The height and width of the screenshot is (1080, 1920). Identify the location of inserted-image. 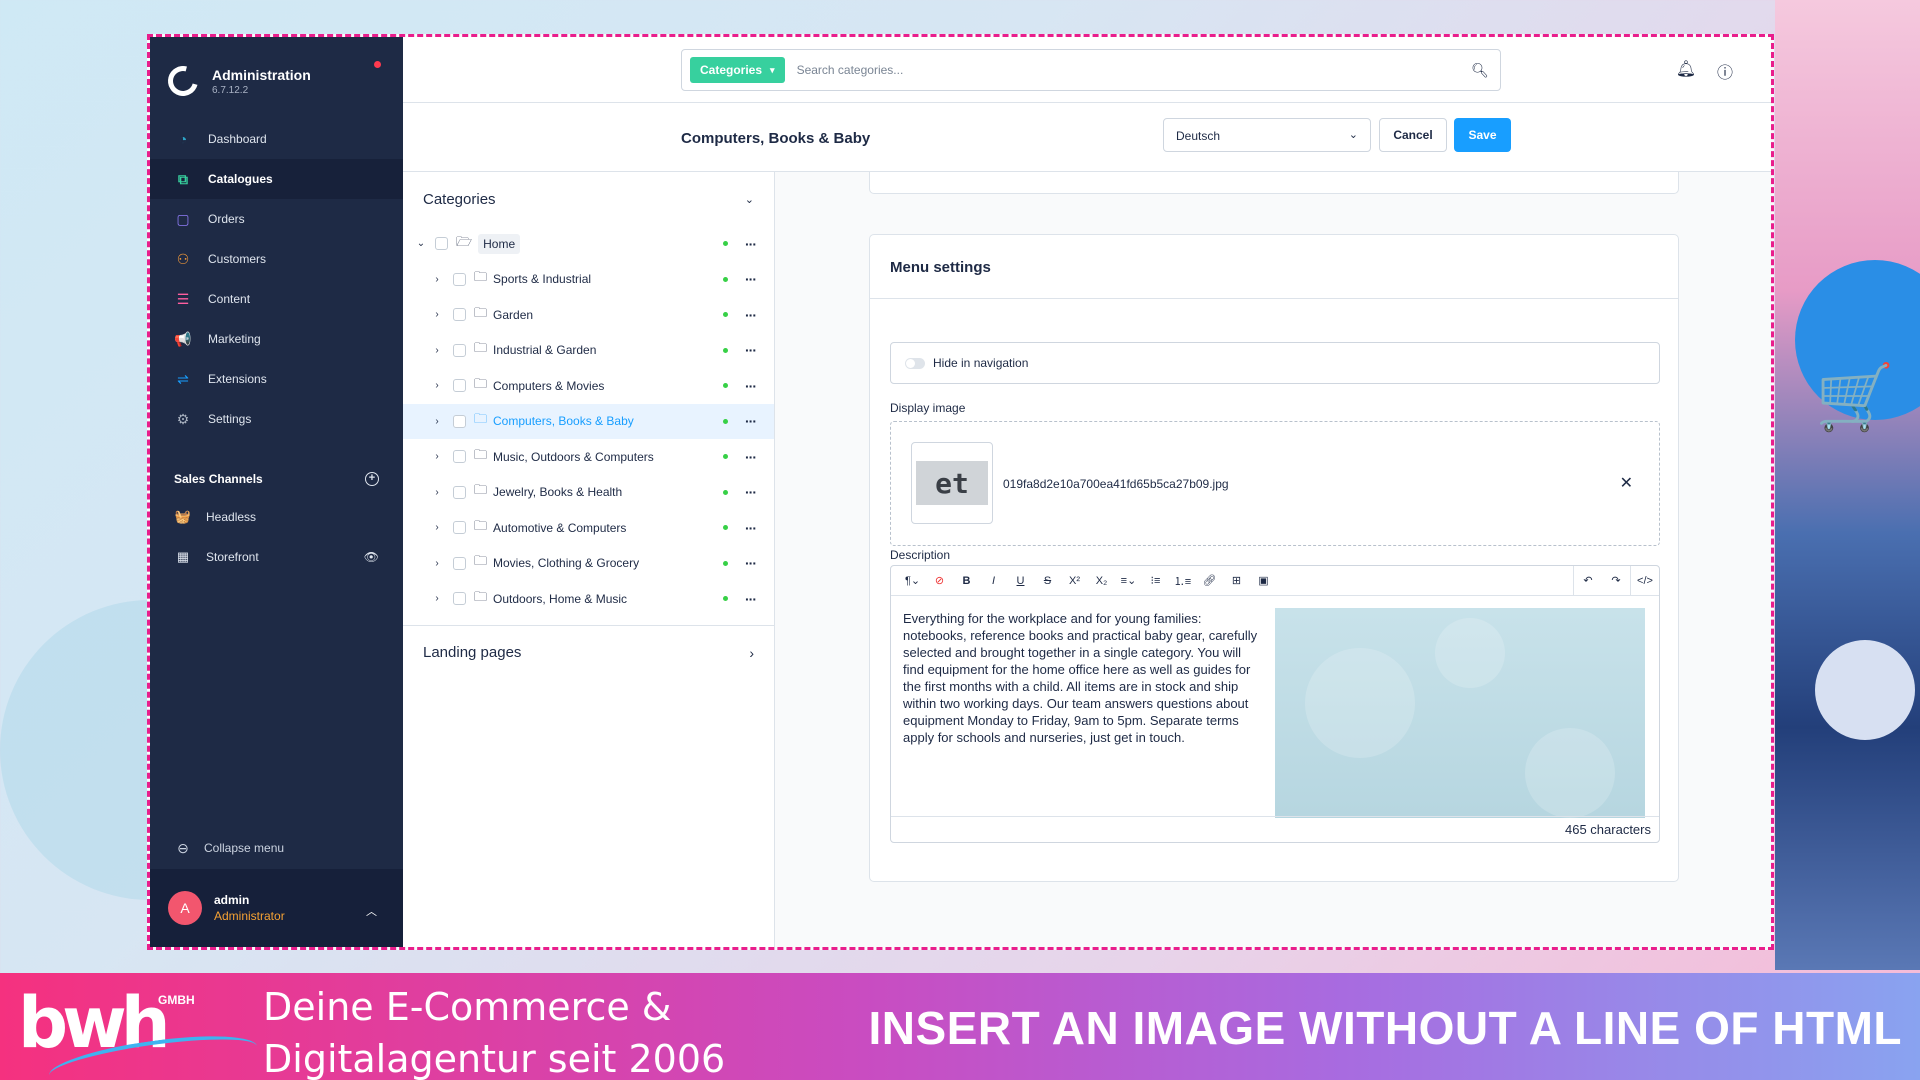
(1460, 713).